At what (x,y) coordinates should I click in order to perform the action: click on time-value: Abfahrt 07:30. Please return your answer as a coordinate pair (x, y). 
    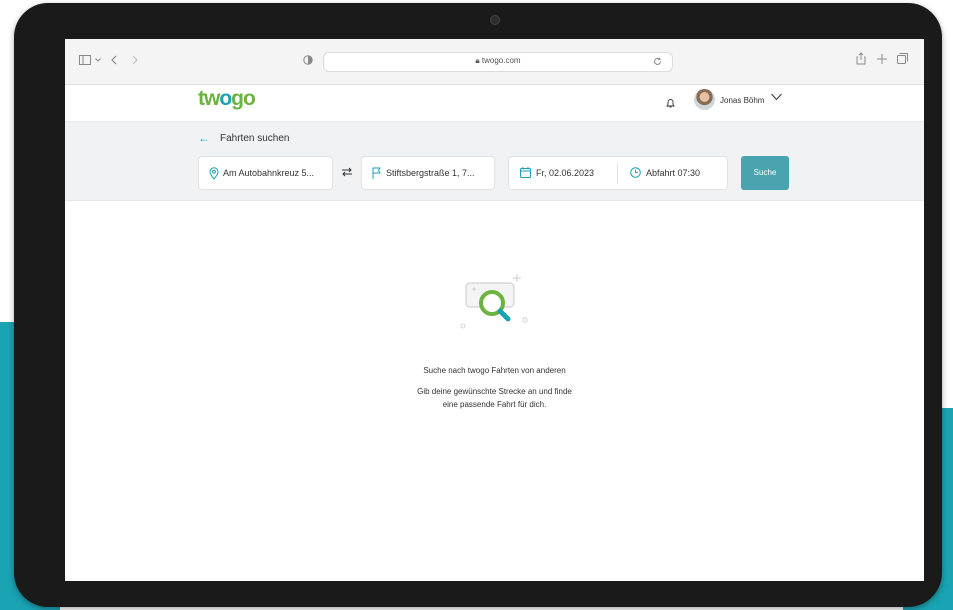
    Looking at the image, I should click on (673, 173).